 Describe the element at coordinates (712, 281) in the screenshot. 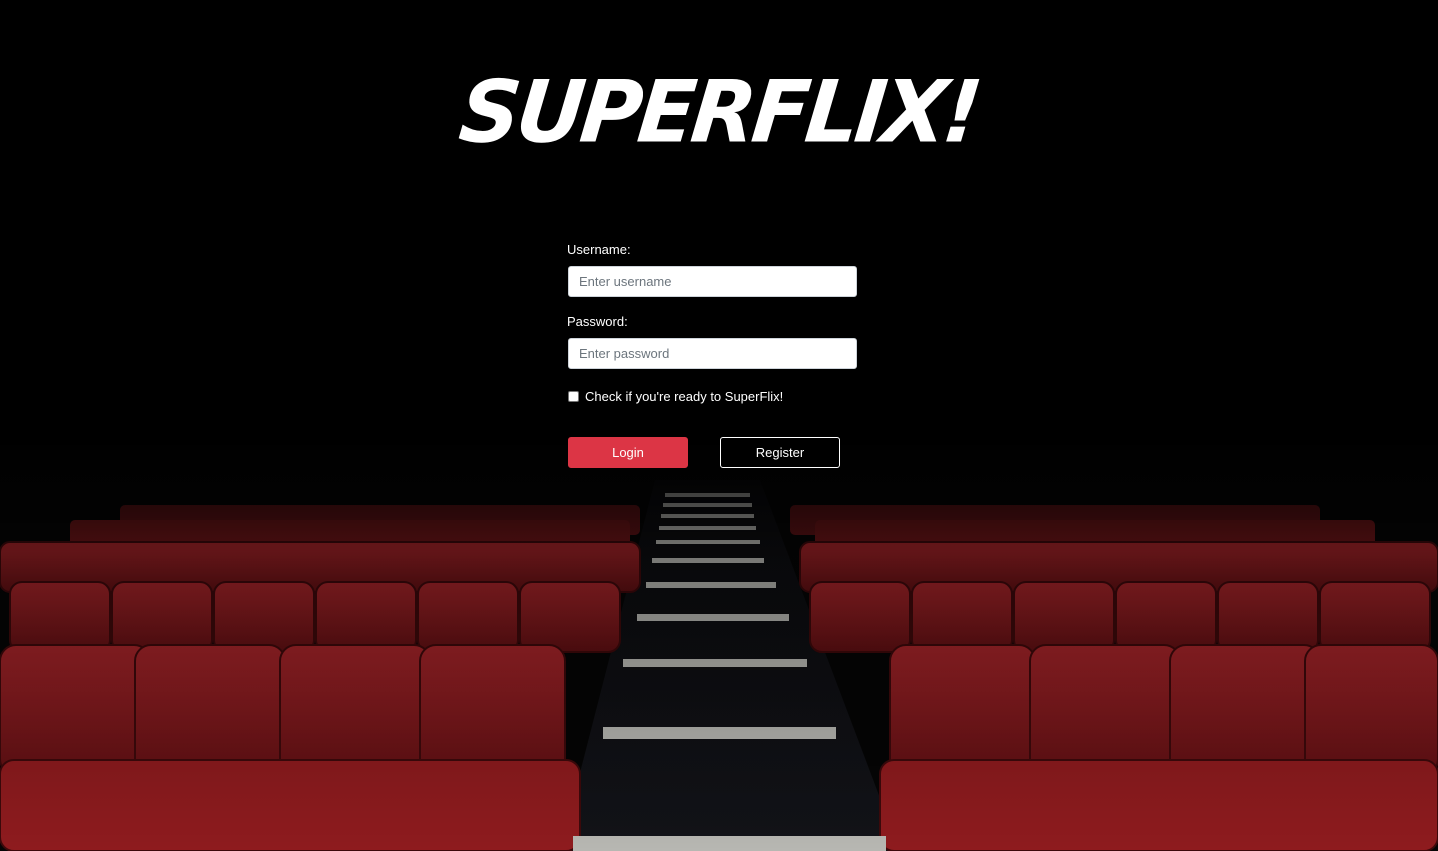

I see `username-input` at that location.